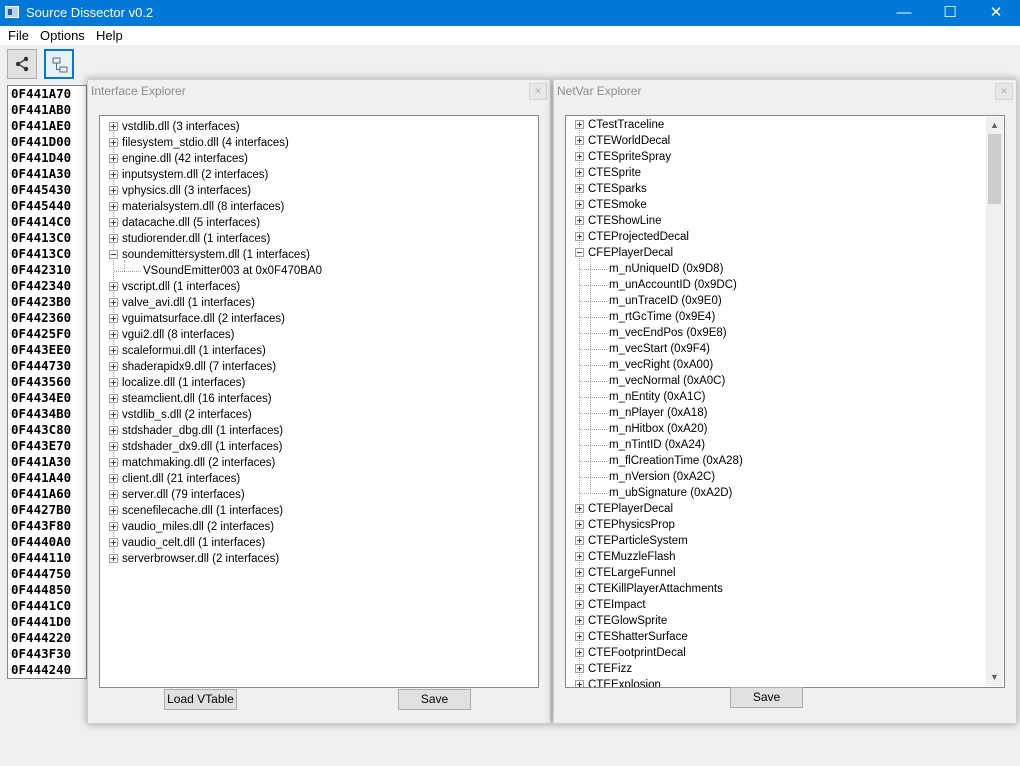 The width and height of the screenshot is (1020, 766). I want to click on scroll-down-icon: ▼, so click(994, 677).